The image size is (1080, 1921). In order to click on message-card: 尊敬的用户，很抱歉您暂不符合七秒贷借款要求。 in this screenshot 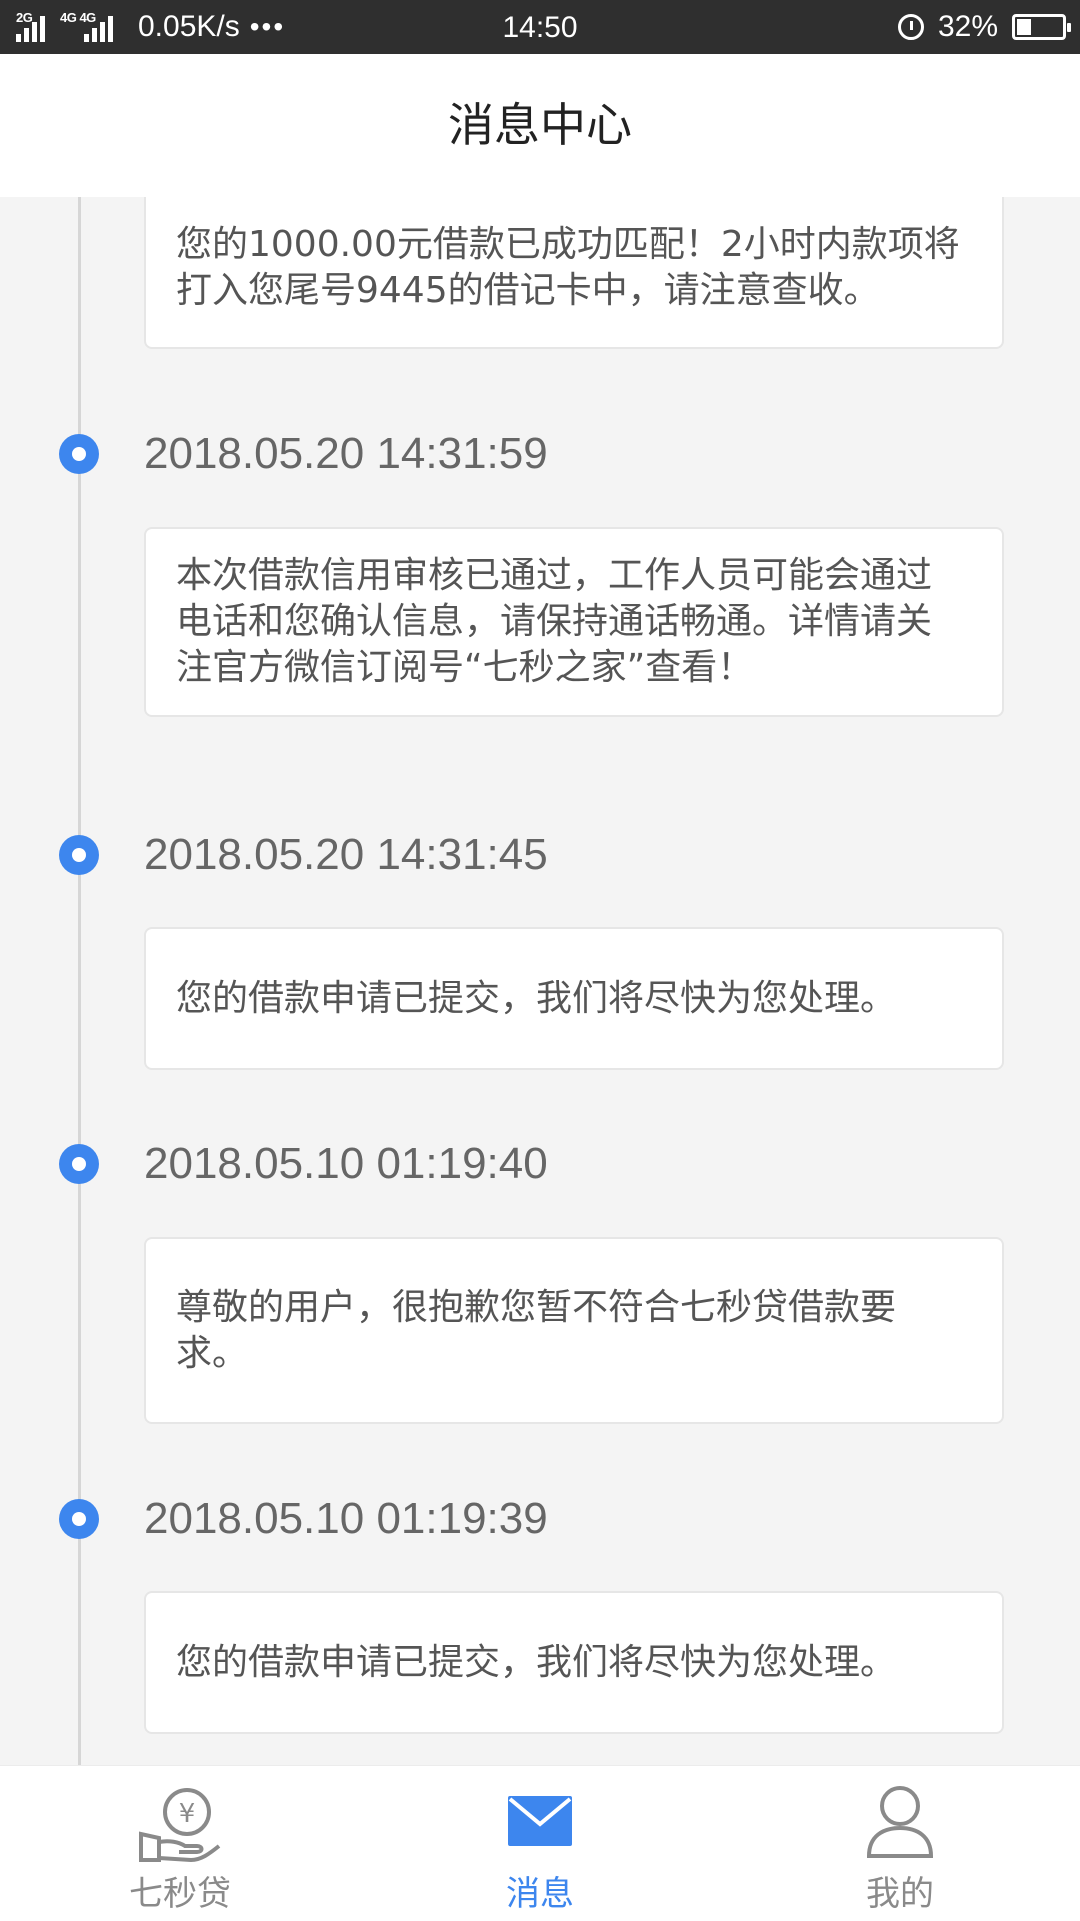, I will do `click(574, 1330)`.